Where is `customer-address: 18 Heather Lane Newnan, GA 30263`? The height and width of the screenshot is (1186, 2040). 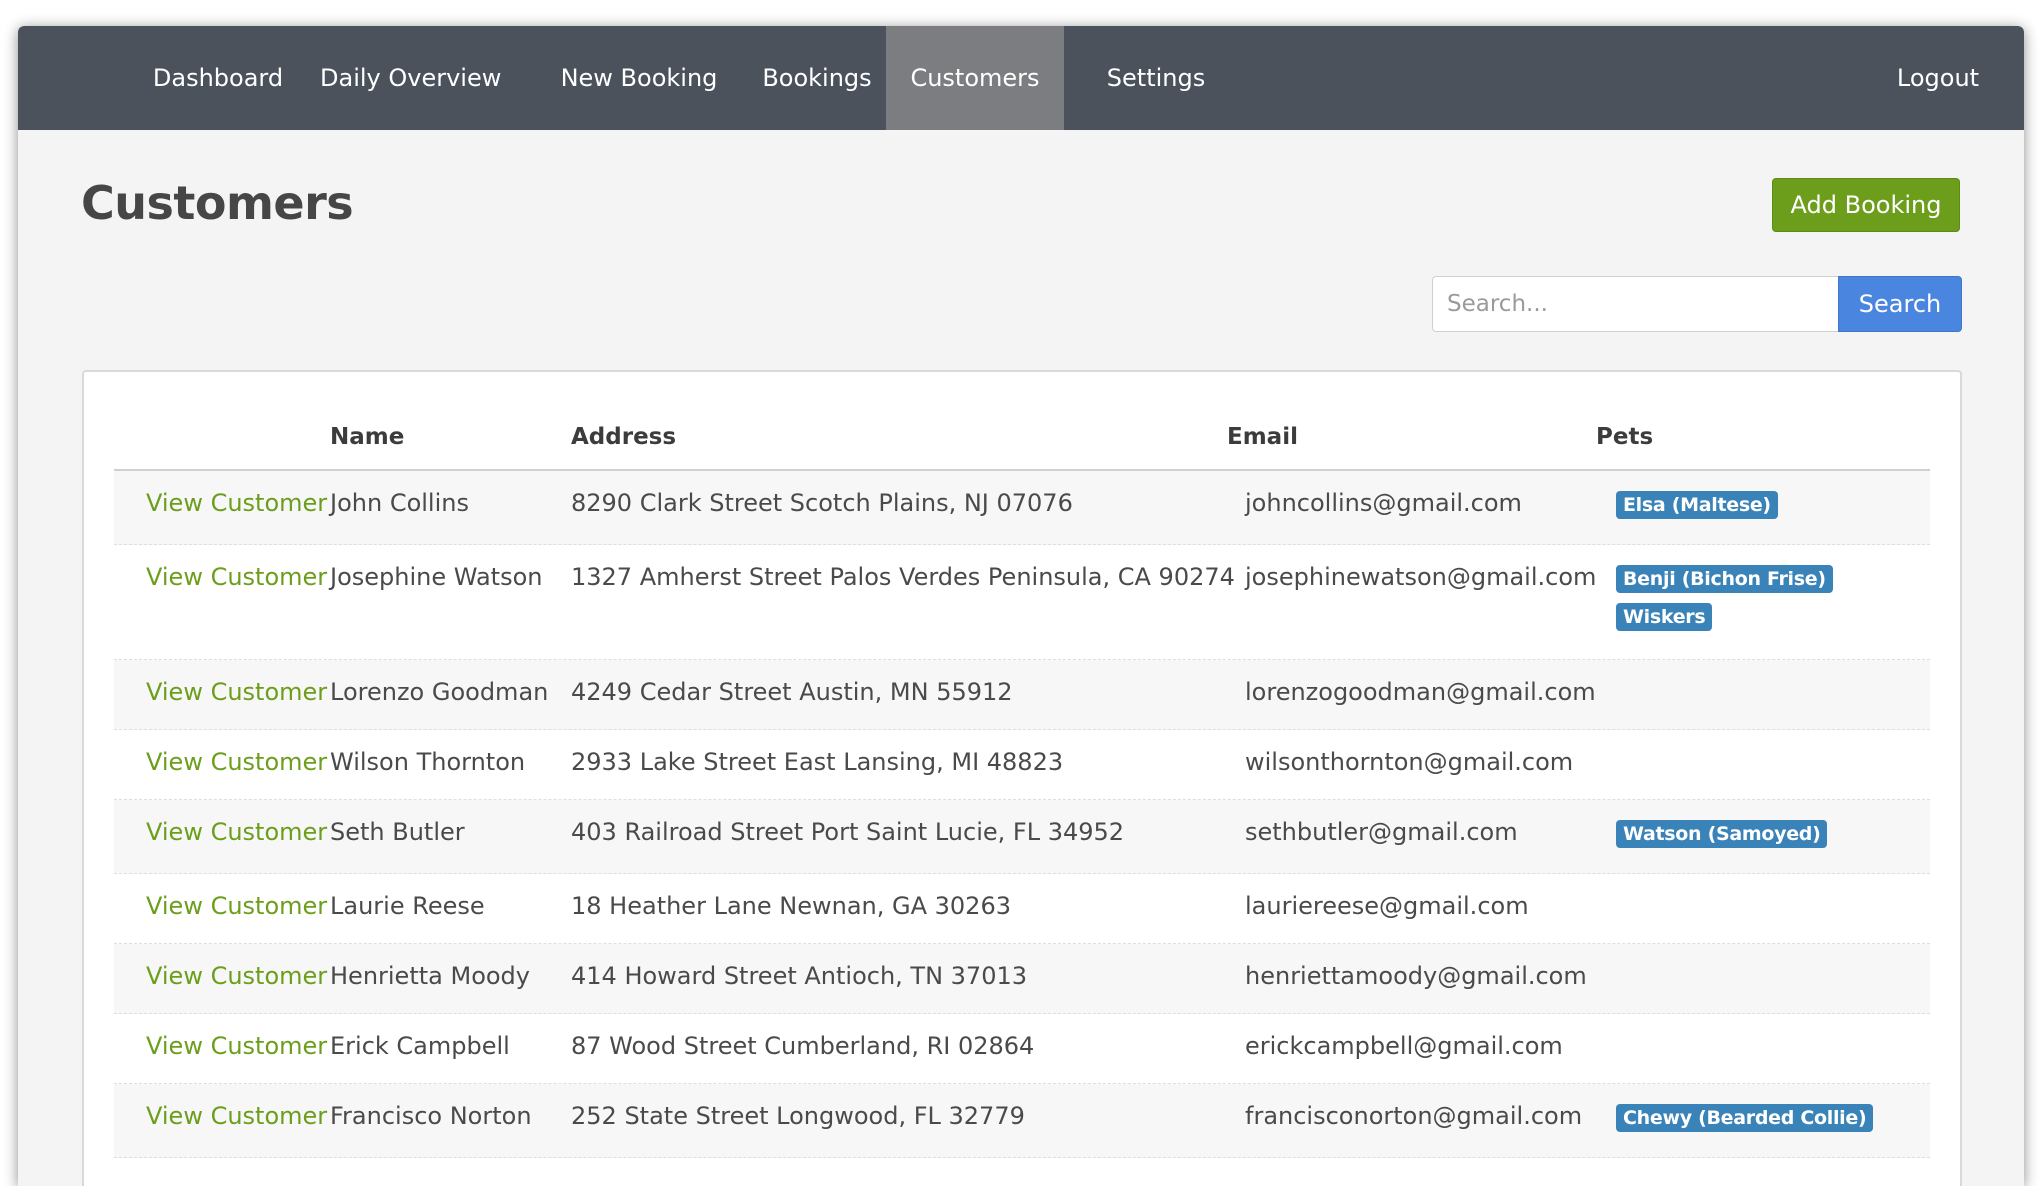 customer-address: 18 Heather Lane Newnan, GA 30263 is located at coordinates (791, 906).